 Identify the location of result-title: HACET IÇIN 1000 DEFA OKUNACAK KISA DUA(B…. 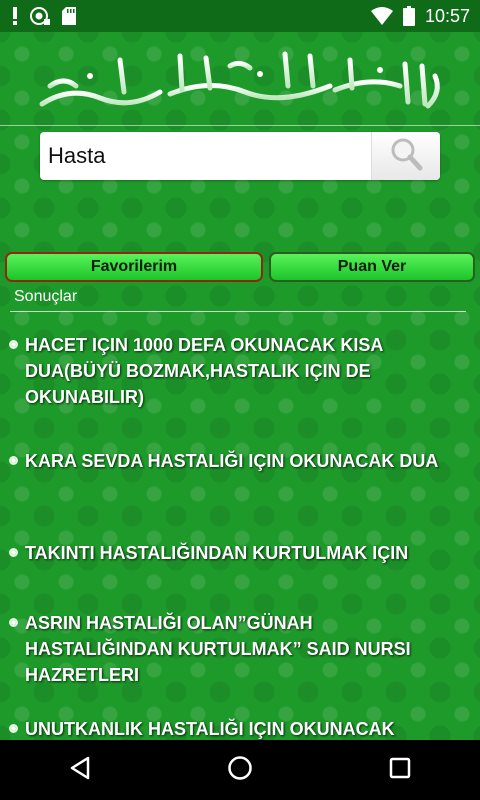
(204, 371).